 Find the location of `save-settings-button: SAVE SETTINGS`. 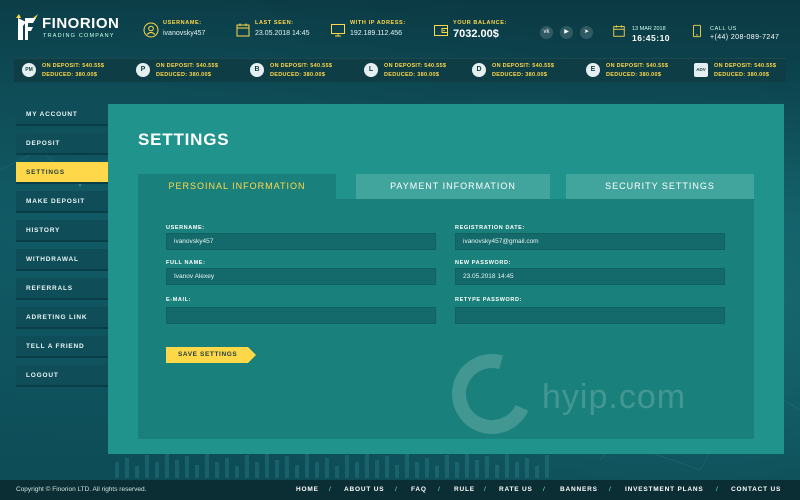

save-settings-button: SAVE SETTINGS is located at coordinates (211, 355).